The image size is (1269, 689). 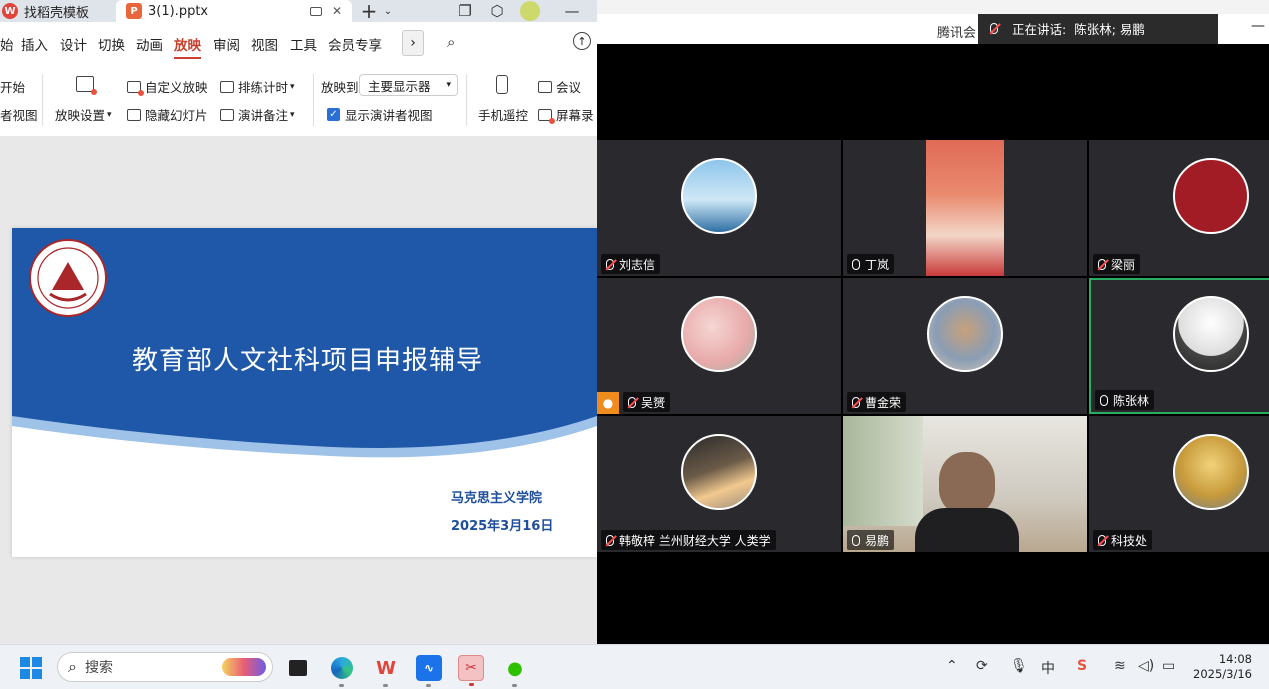 I want to click on ime-indicator: 中, so click(x=1048, y=668).